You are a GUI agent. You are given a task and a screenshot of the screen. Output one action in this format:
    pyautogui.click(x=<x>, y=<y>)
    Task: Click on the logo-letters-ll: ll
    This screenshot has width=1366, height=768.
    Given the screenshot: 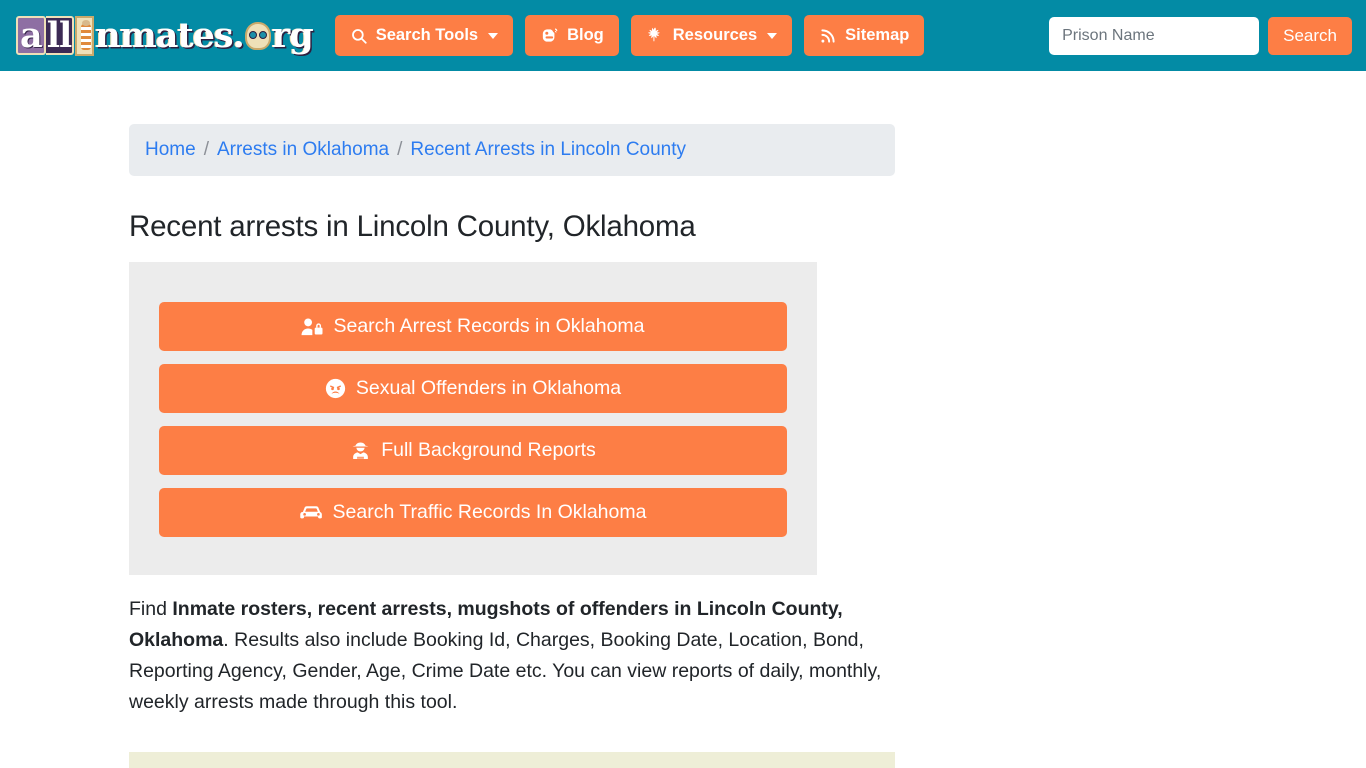 What is the action you would take?
    pyautogui.click(x=60, y=35)
    